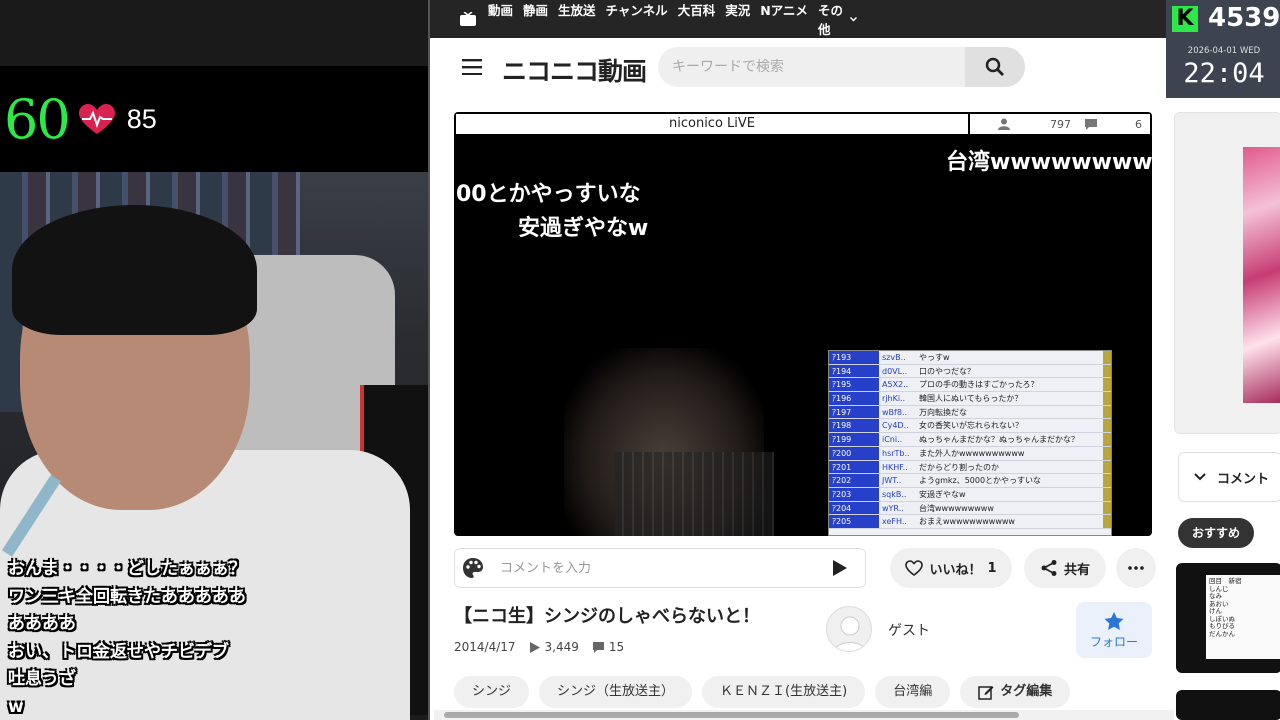 This screenshot has width=1280, height=720. Describe the element at coordinates (650, 568) in the screenshot. I see `comment-input` at that location.